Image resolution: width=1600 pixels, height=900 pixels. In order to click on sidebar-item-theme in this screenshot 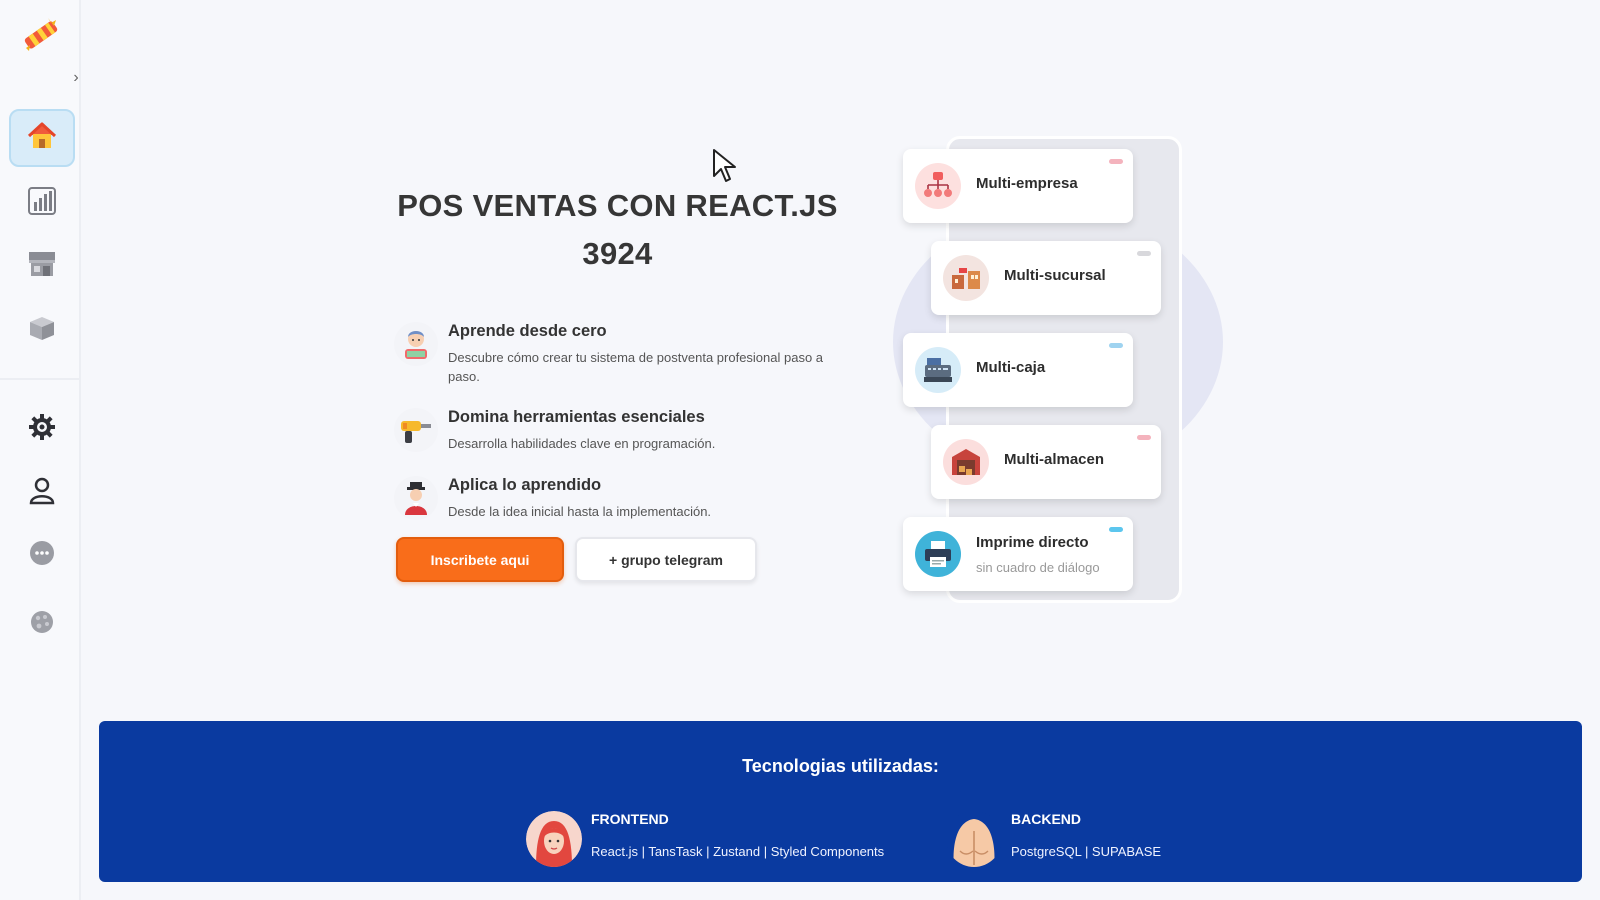, I will do `click(42, 624)`.